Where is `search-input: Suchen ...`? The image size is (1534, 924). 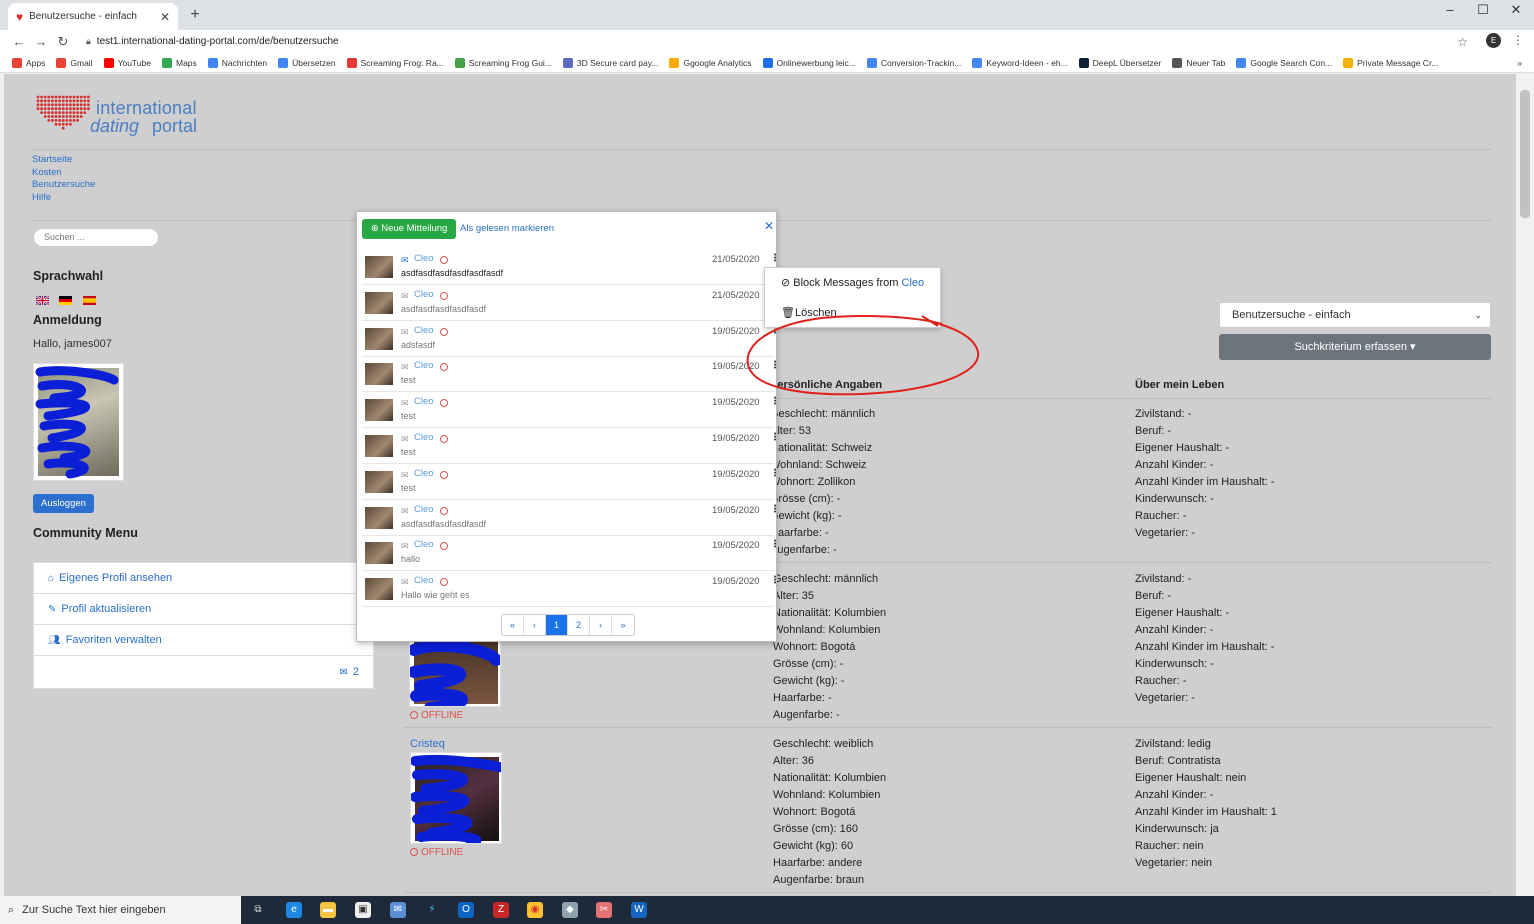
search-input: Suchen ... is located at coordinates (96, 237).